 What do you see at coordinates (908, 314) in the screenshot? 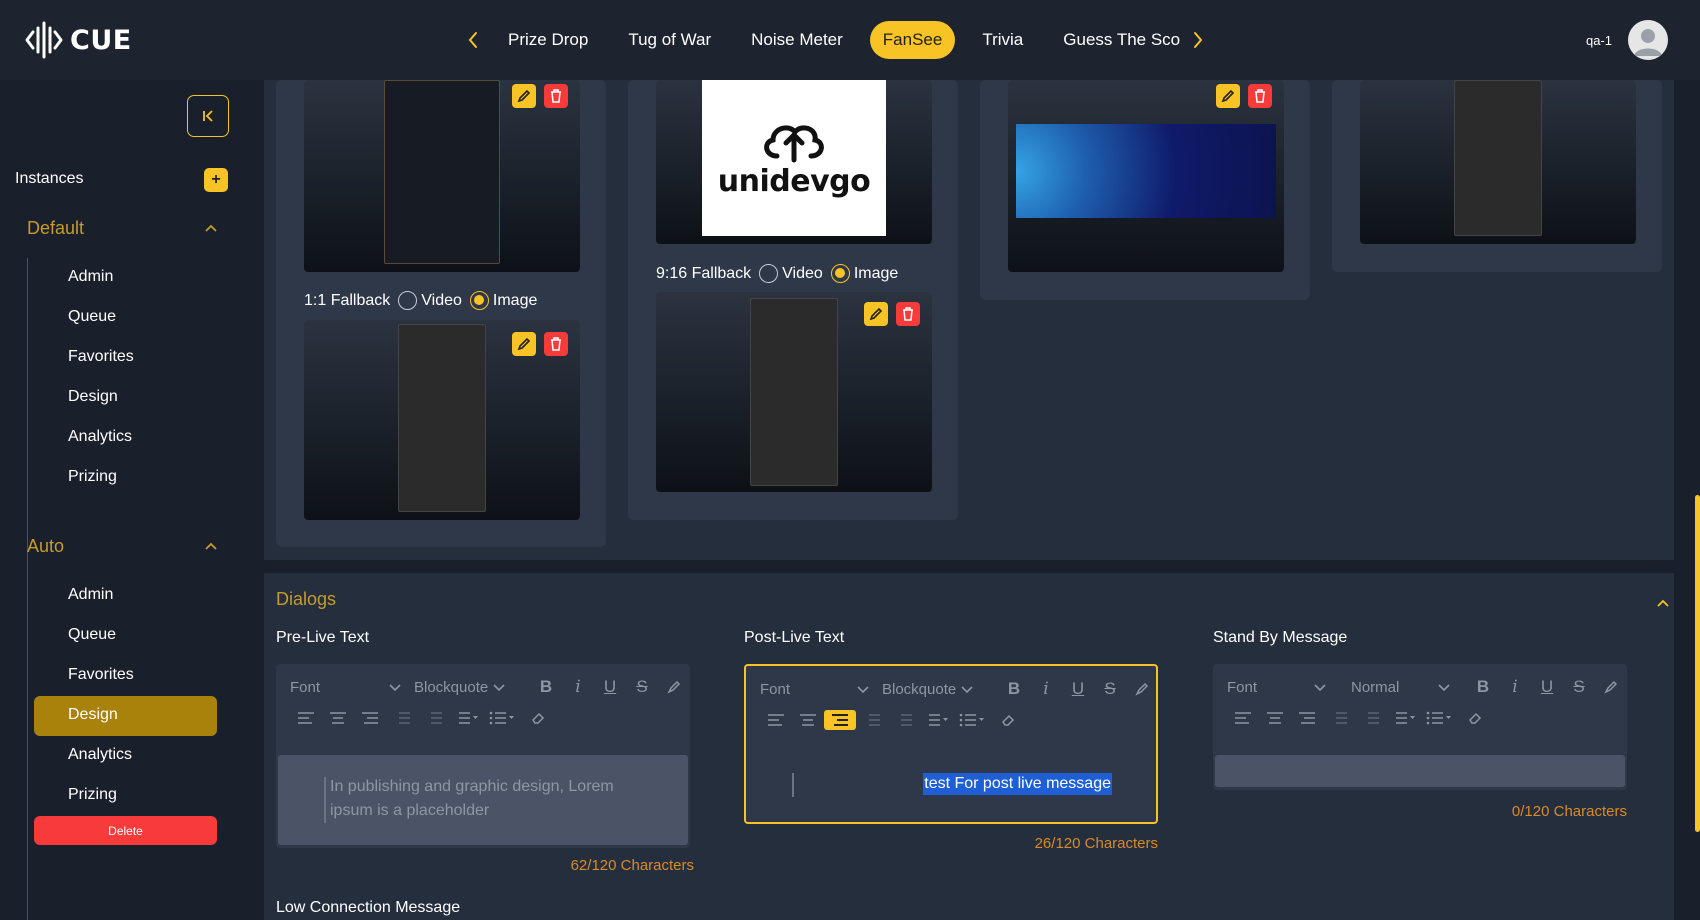
I see `delete-fallback-916-button` at bounding box center [908, 314].